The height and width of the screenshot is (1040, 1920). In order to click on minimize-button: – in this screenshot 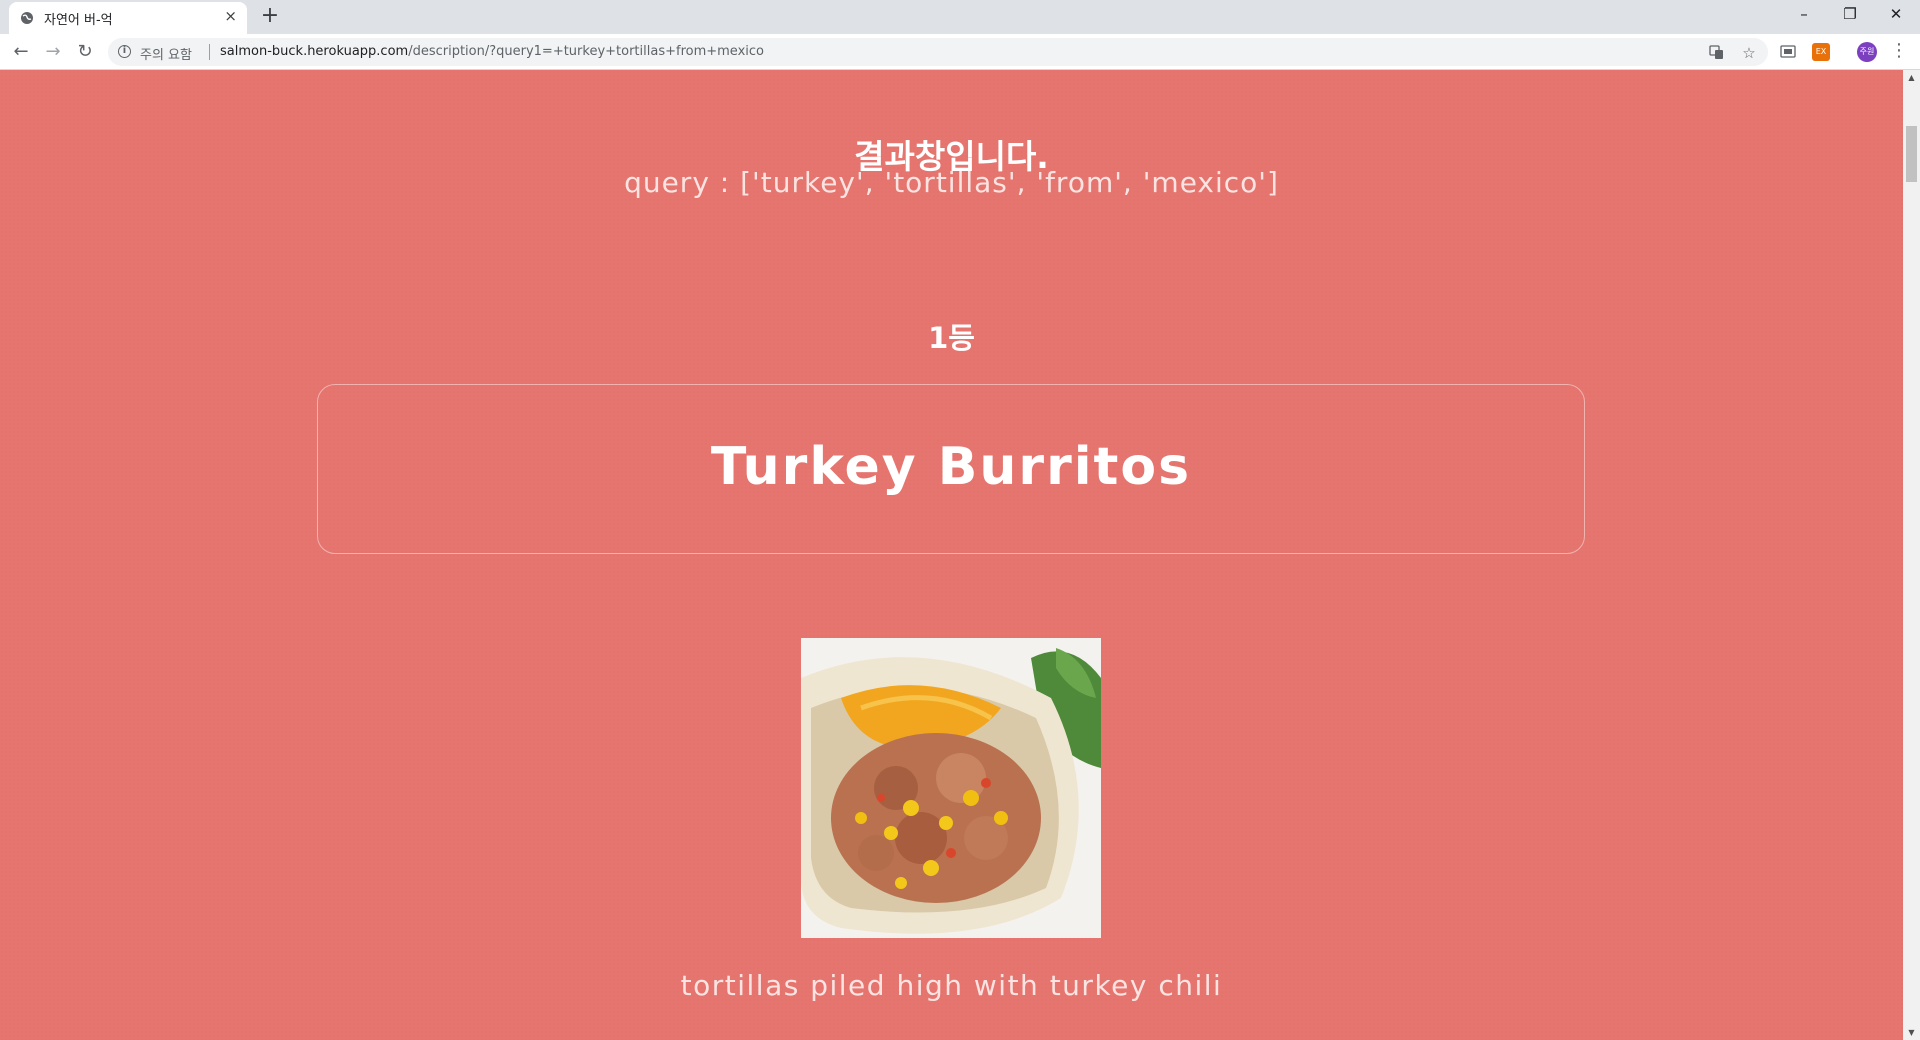, I will do `click(1804, 15)`.